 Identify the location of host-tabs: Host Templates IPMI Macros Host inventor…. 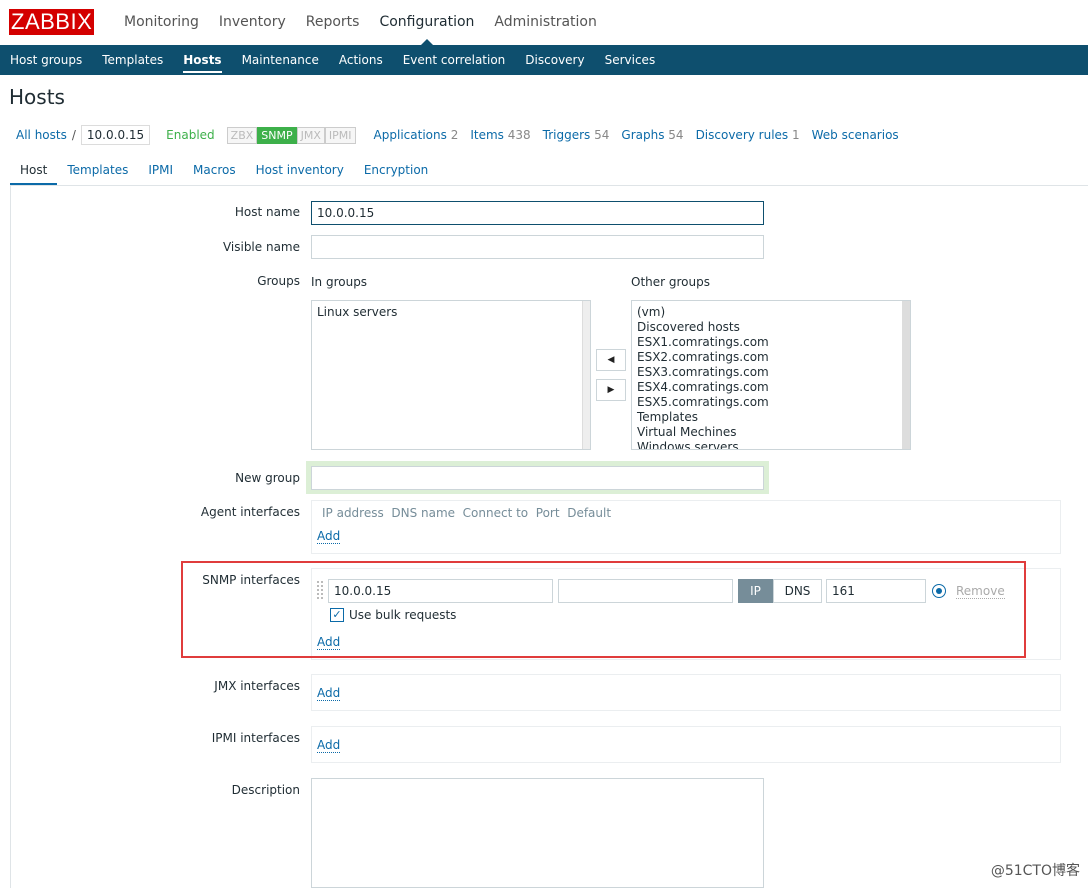
(549, 170).